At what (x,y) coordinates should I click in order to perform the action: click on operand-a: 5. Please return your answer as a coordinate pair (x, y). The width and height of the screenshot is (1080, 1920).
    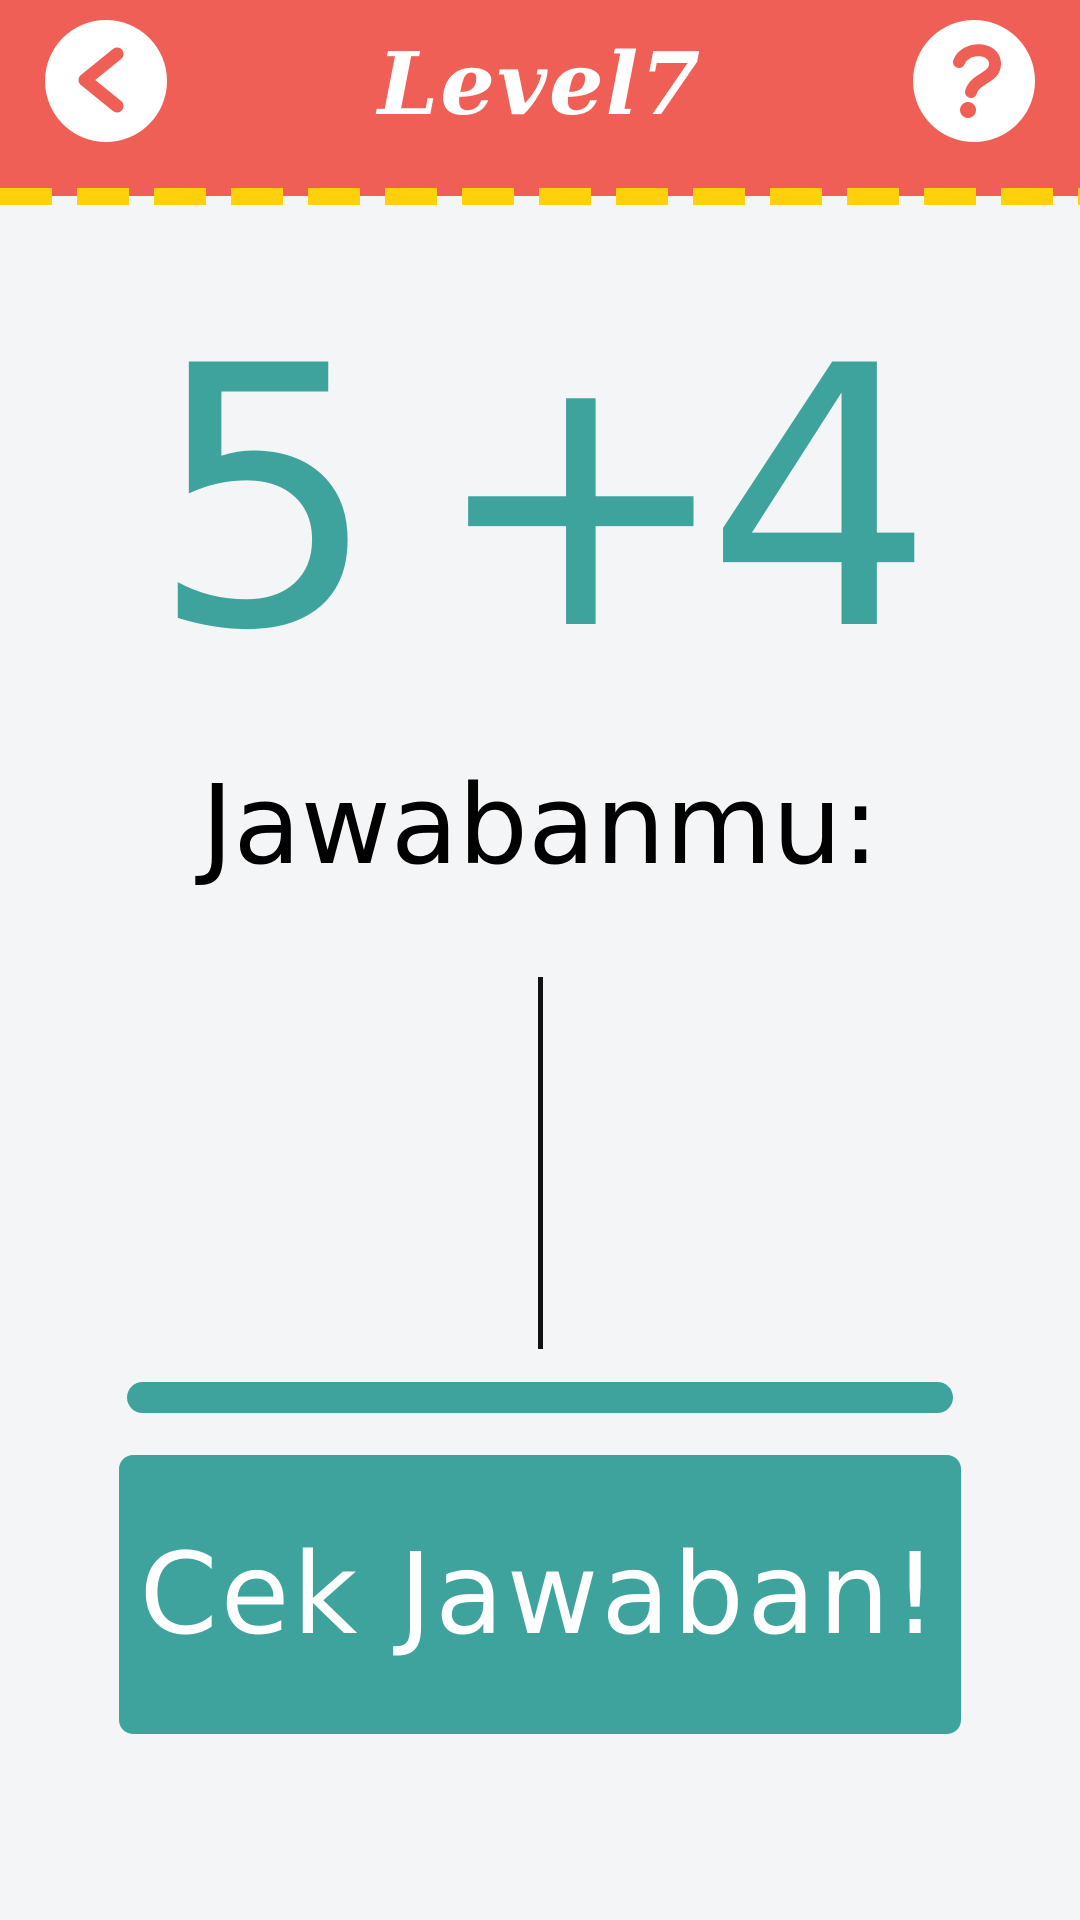
    Looking at the image, I should click on (265, 499).